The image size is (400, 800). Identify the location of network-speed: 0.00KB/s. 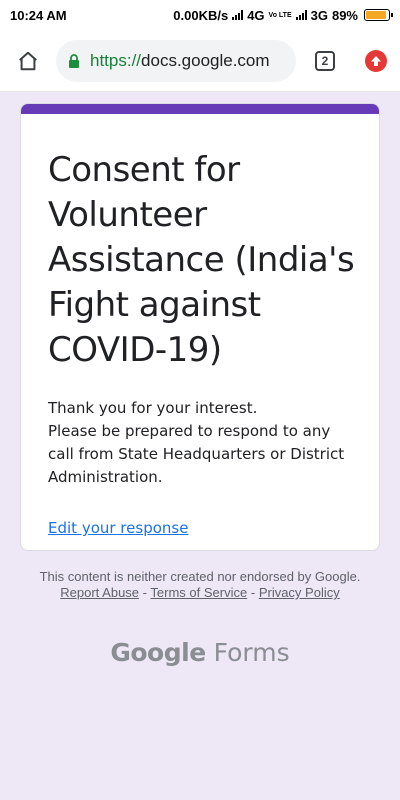
(201, 15).